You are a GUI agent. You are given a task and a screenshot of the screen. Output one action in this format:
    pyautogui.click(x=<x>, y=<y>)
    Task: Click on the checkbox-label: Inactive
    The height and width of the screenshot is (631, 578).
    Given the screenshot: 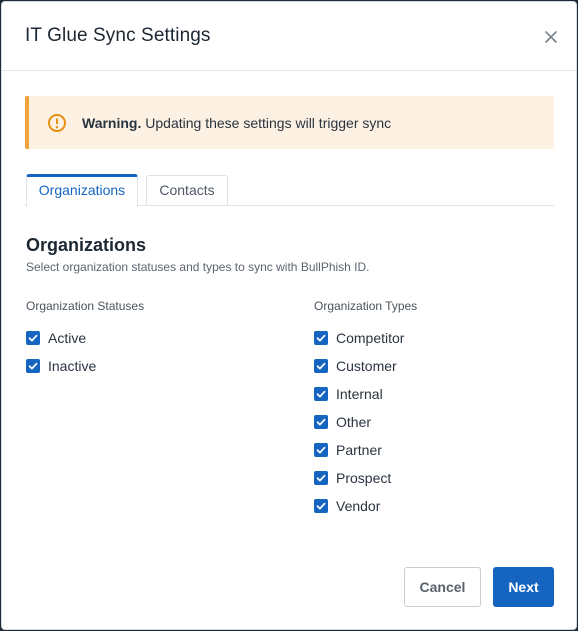 What is the action you would take?
    pyautogui.click(x=72, y=366)
    